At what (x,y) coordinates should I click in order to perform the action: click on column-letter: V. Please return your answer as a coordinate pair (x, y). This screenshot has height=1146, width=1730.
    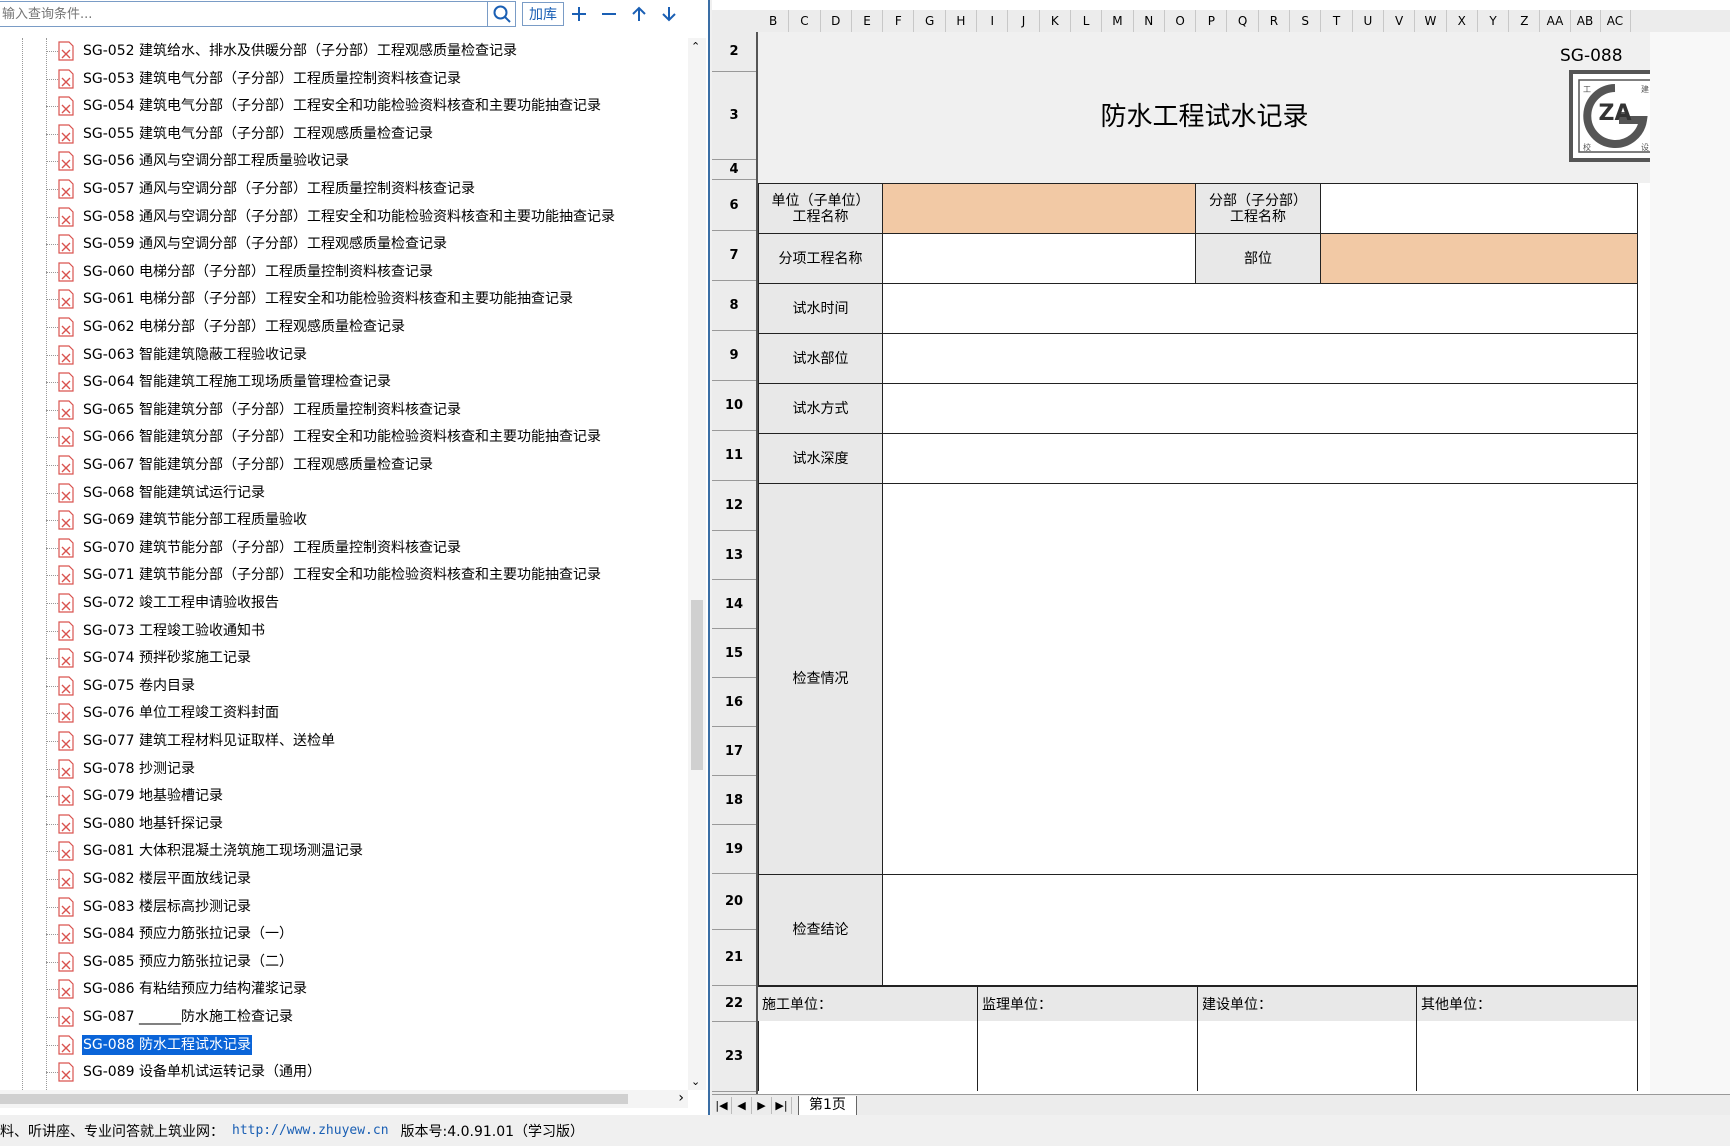
    Looking at the image, I should click on (1400, 21).